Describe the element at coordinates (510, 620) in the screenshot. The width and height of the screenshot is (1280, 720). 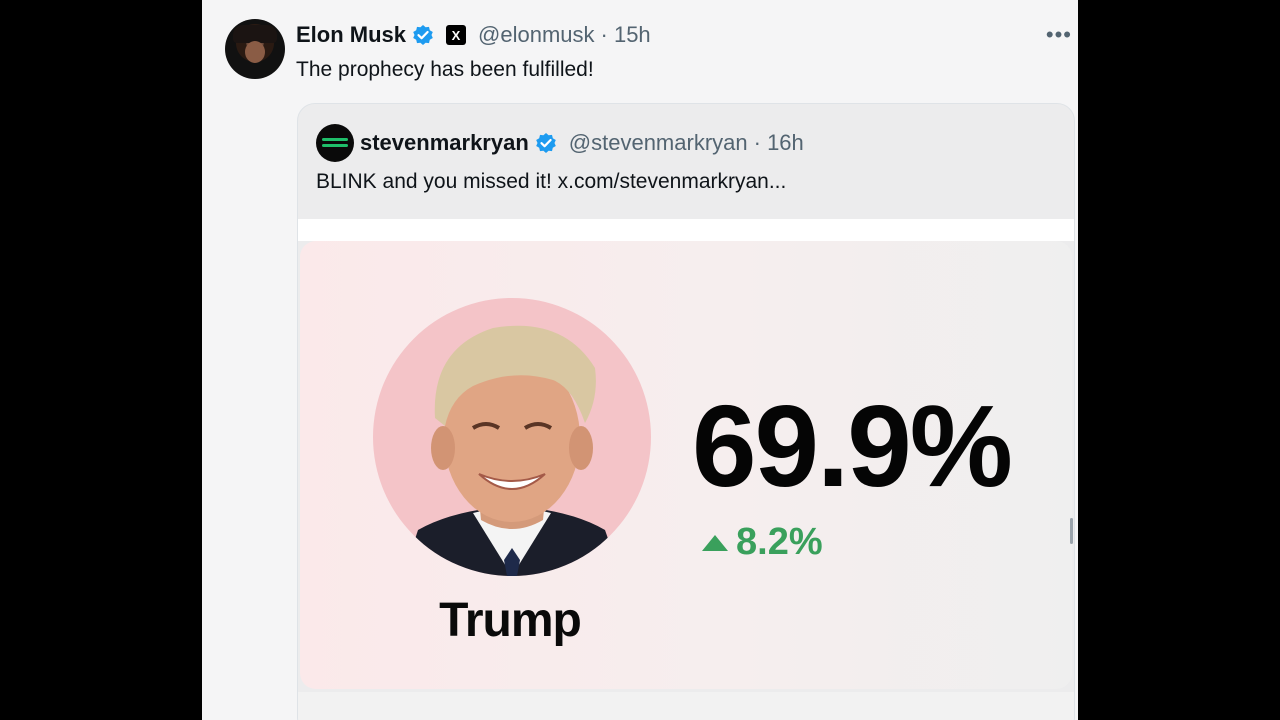
I see `candidate-name: Trump` at that location.